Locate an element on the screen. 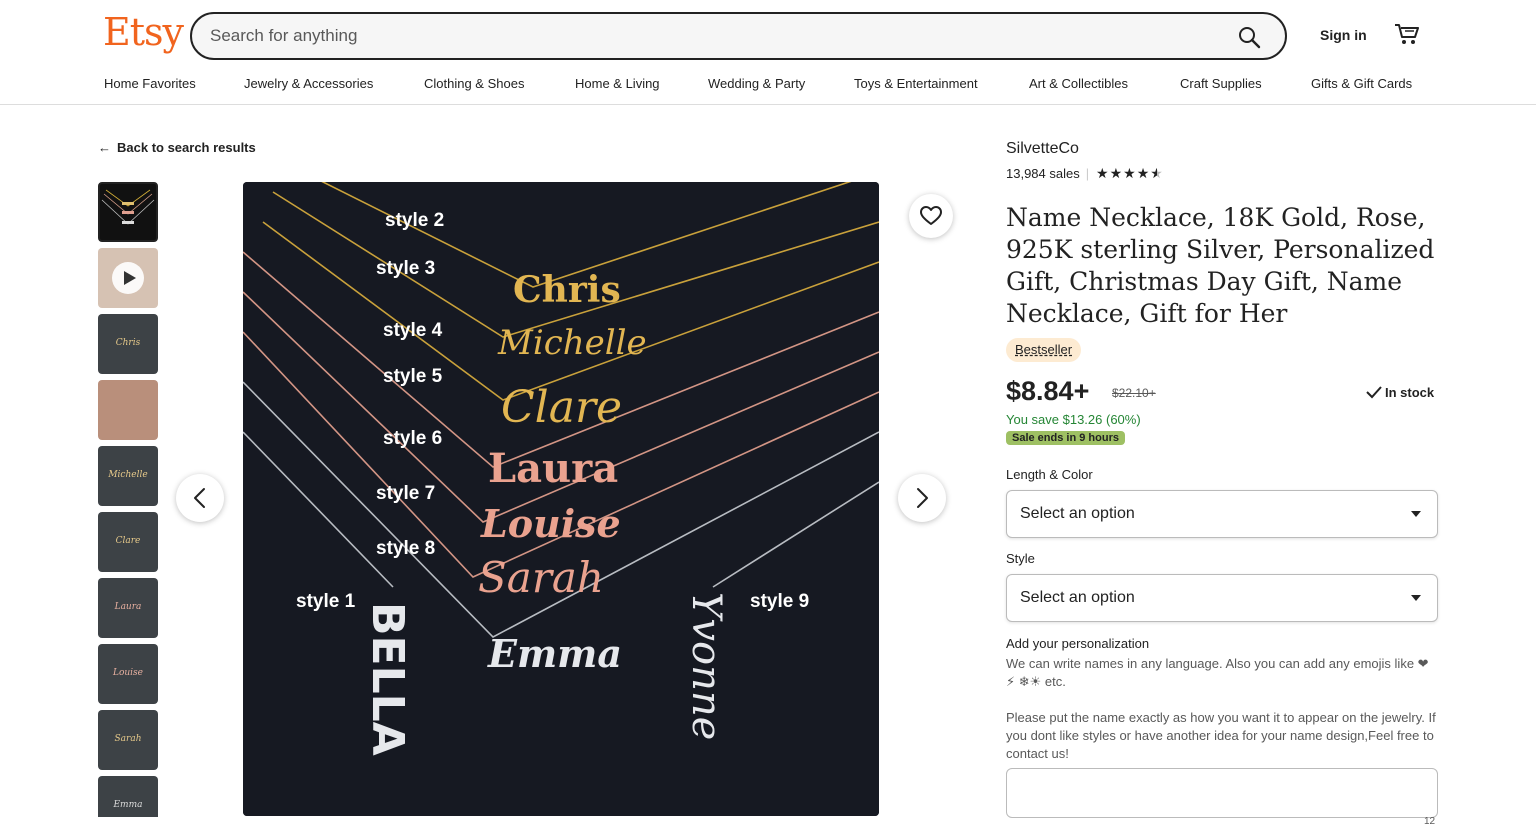  thumbnail: Sarah is located at coordinates (128, 740).